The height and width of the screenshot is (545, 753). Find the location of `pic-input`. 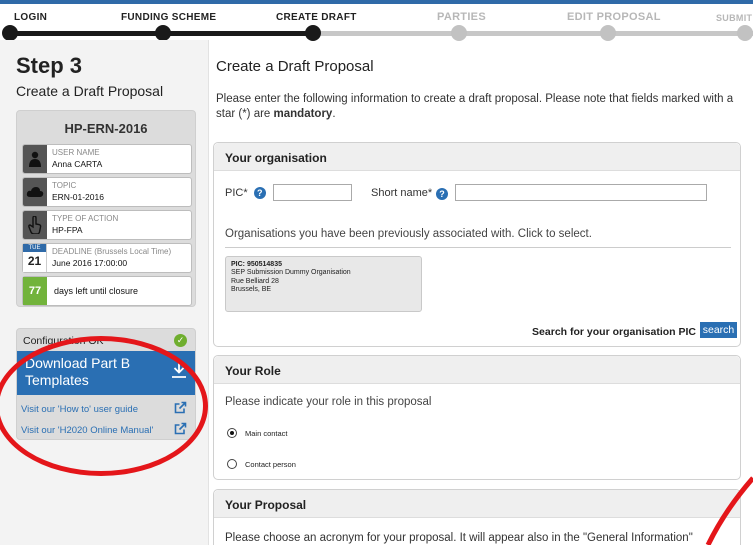

pic-input is located at coordinates (312, 192).